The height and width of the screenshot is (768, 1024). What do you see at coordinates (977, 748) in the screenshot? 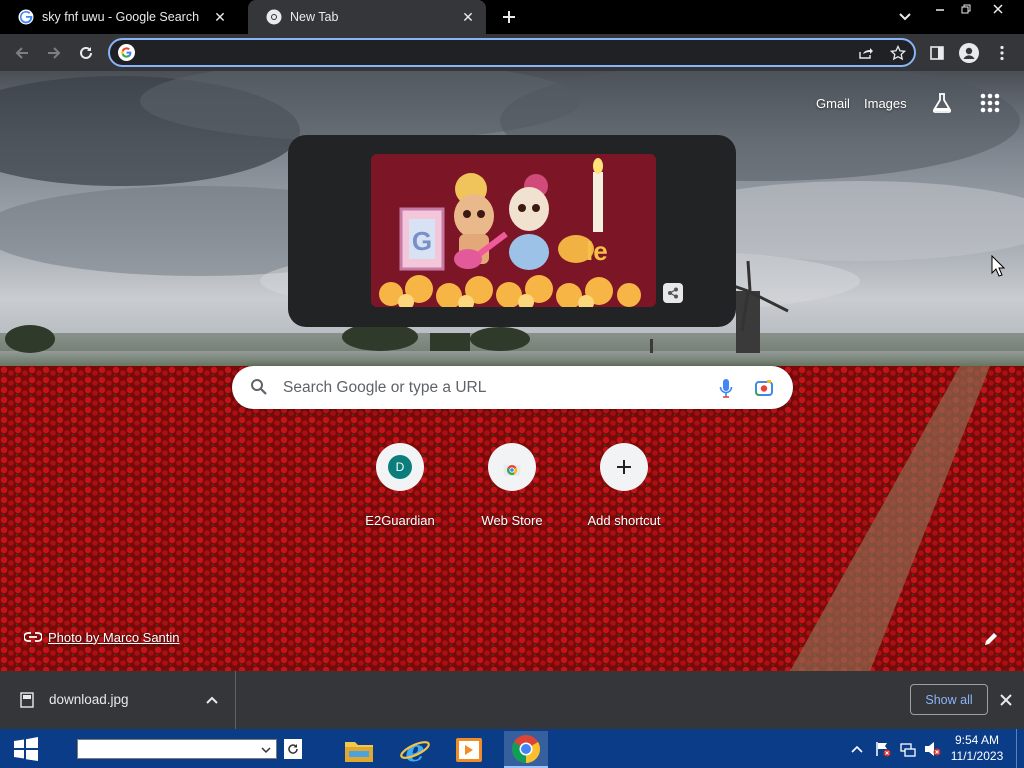
I see `taskbar-clock: 9:54 AM 11/1/2023` at bounding box center [977, 748].